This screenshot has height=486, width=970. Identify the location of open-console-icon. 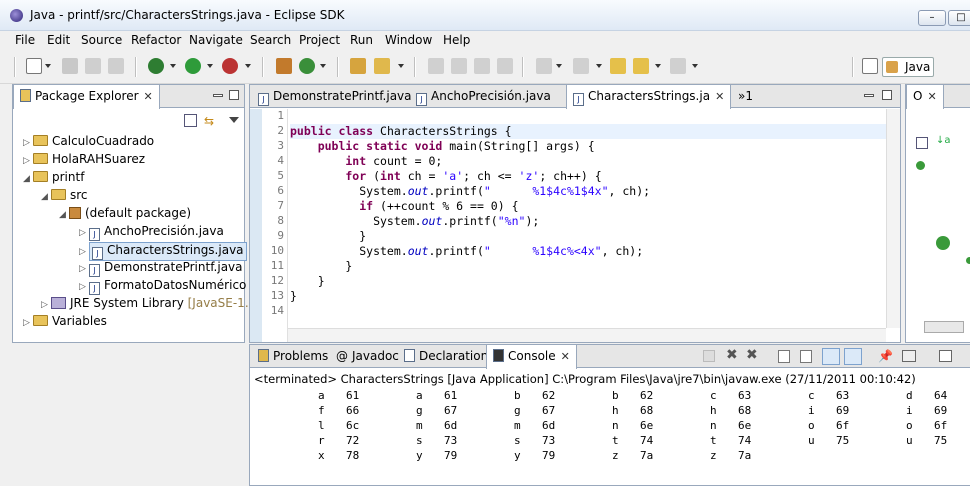
(945, 356).